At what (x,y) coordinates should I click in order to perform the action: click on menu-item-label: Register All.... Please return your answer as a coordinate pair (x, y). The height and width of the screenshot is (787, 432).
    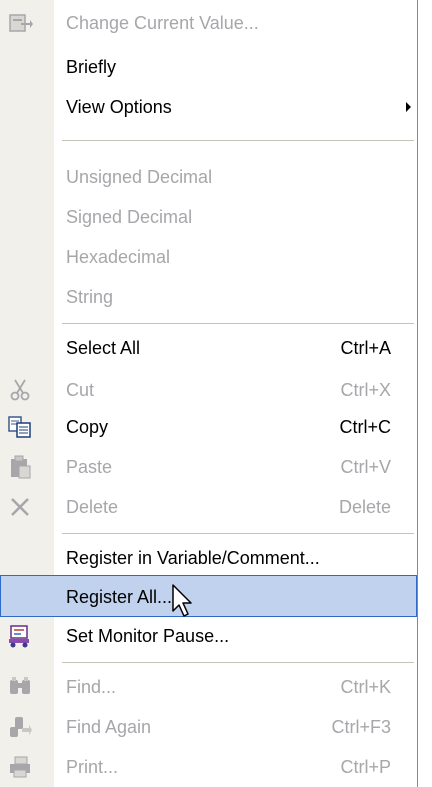
    Looking at the image, I should click on (119, 597).